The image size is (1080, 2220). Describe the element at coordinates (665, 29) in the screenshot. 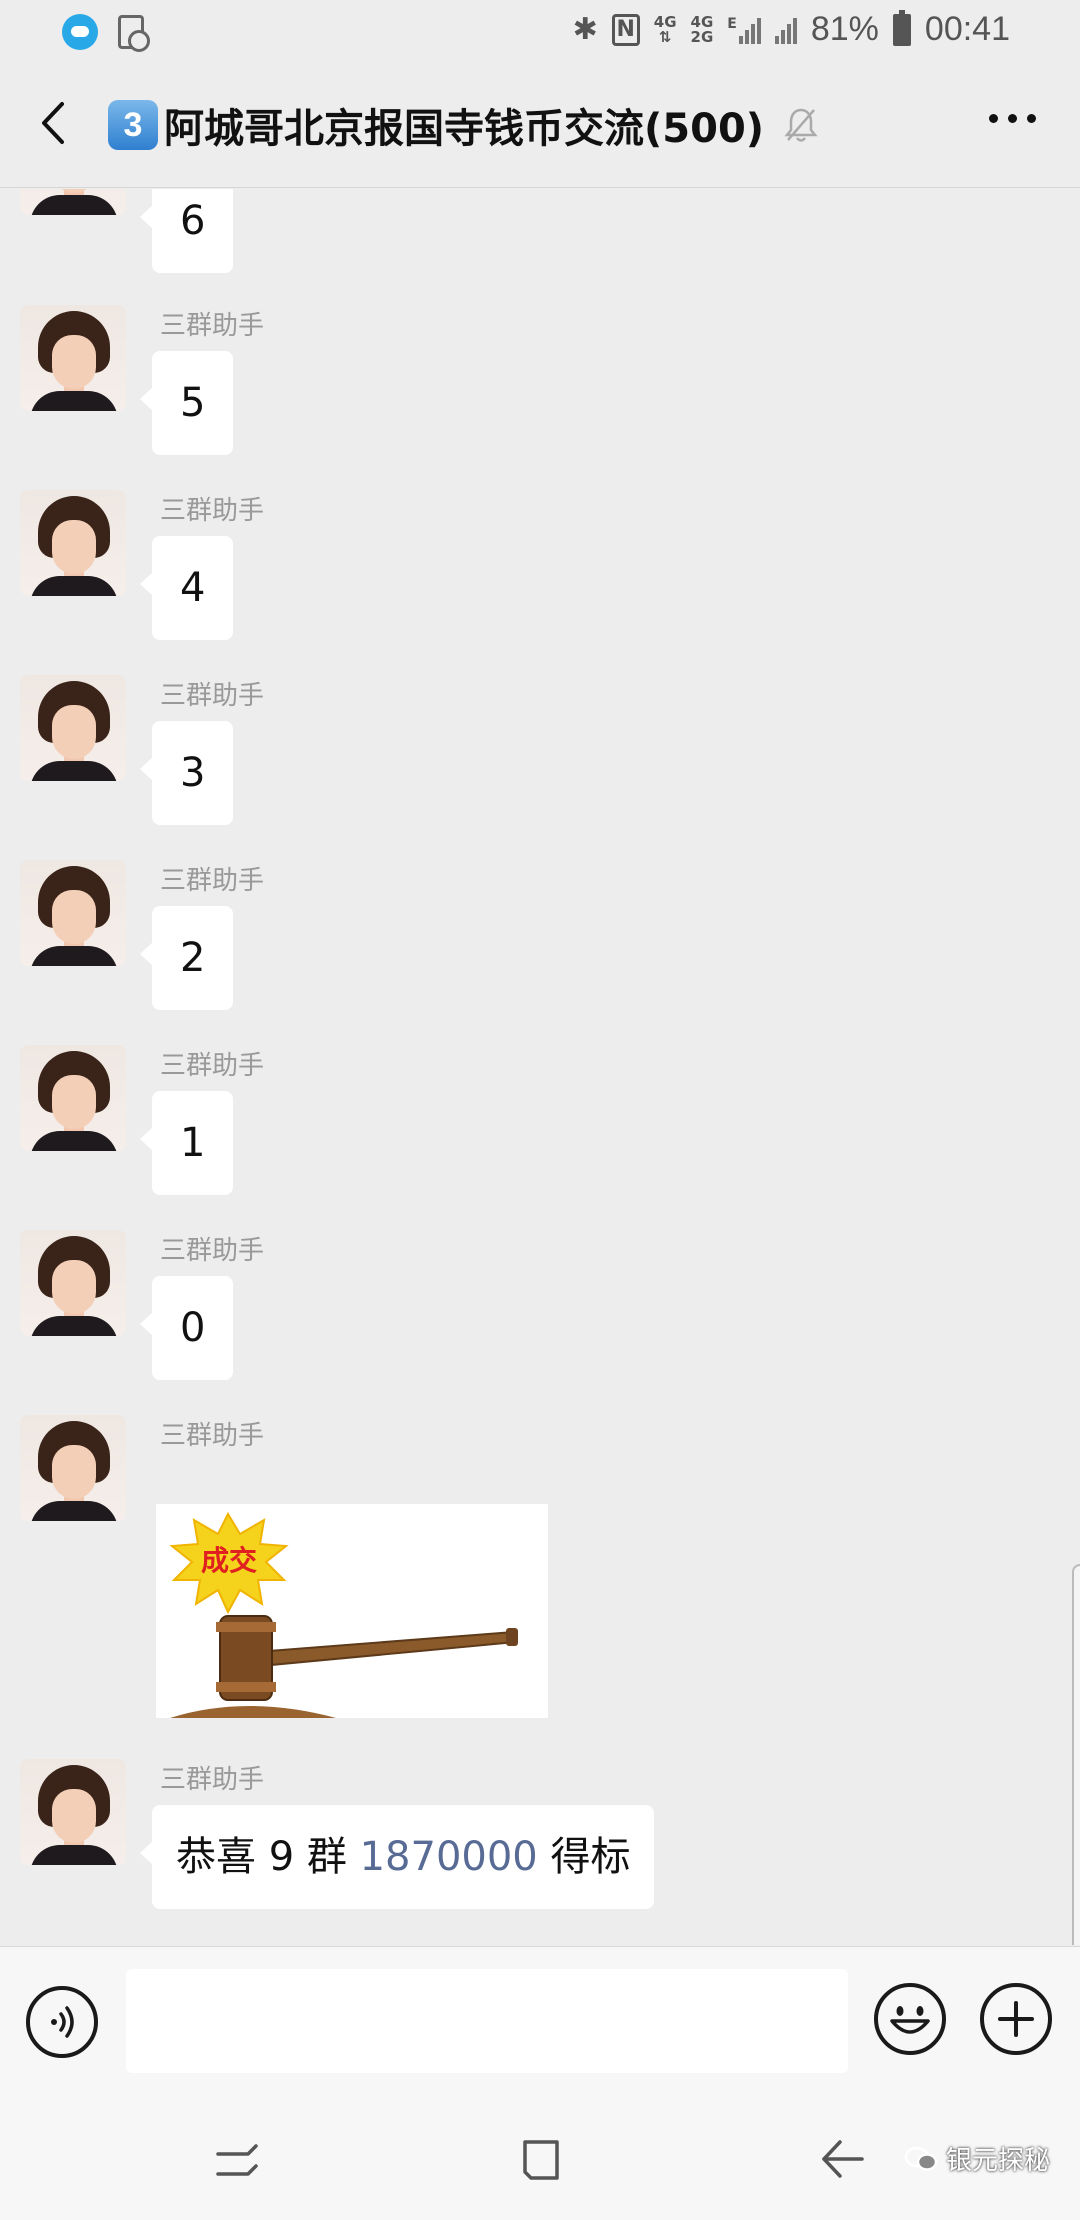

I see `network-4g-indicator: 4G ⇅` at that location.